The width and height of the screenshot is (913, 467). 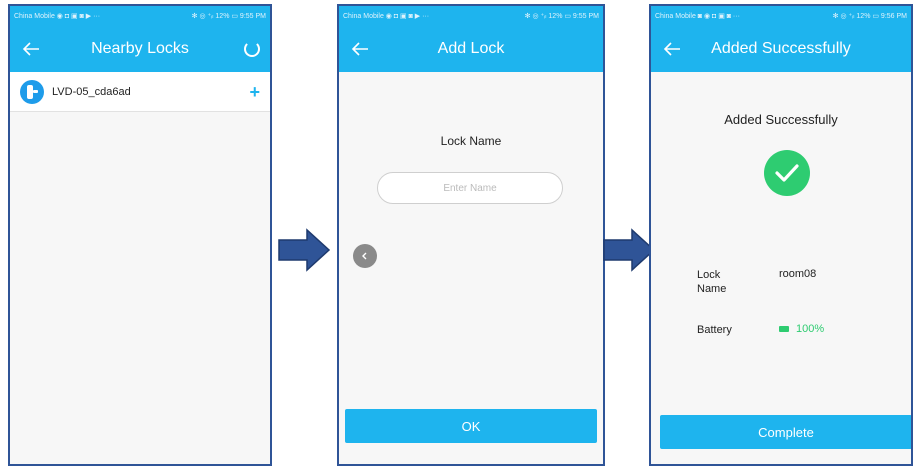 What do you see at coordinates (32, 91) in the screenshot?
I see `lock-icon` at bounding box center [32, 91].